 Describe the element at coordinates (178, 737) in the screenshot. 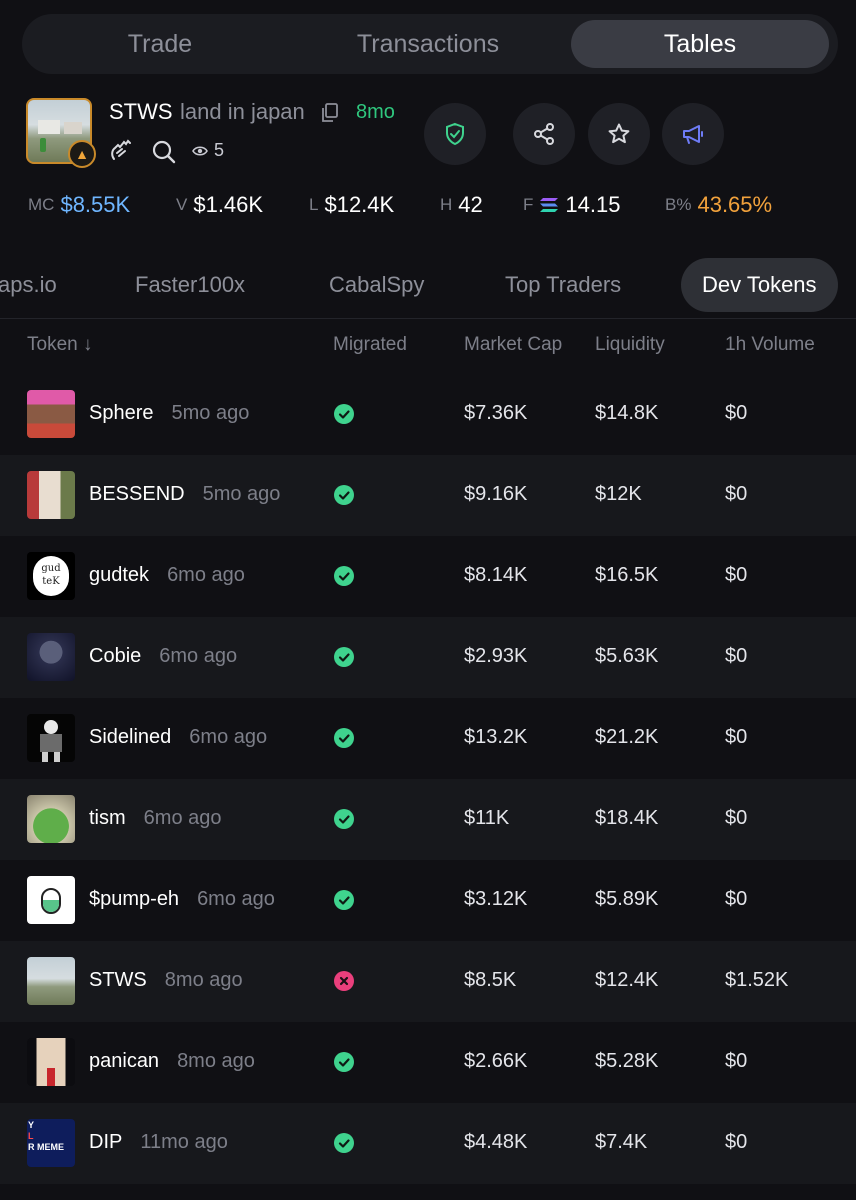

I see `token-name-cell: Sidelined 6mo ago` at that location.